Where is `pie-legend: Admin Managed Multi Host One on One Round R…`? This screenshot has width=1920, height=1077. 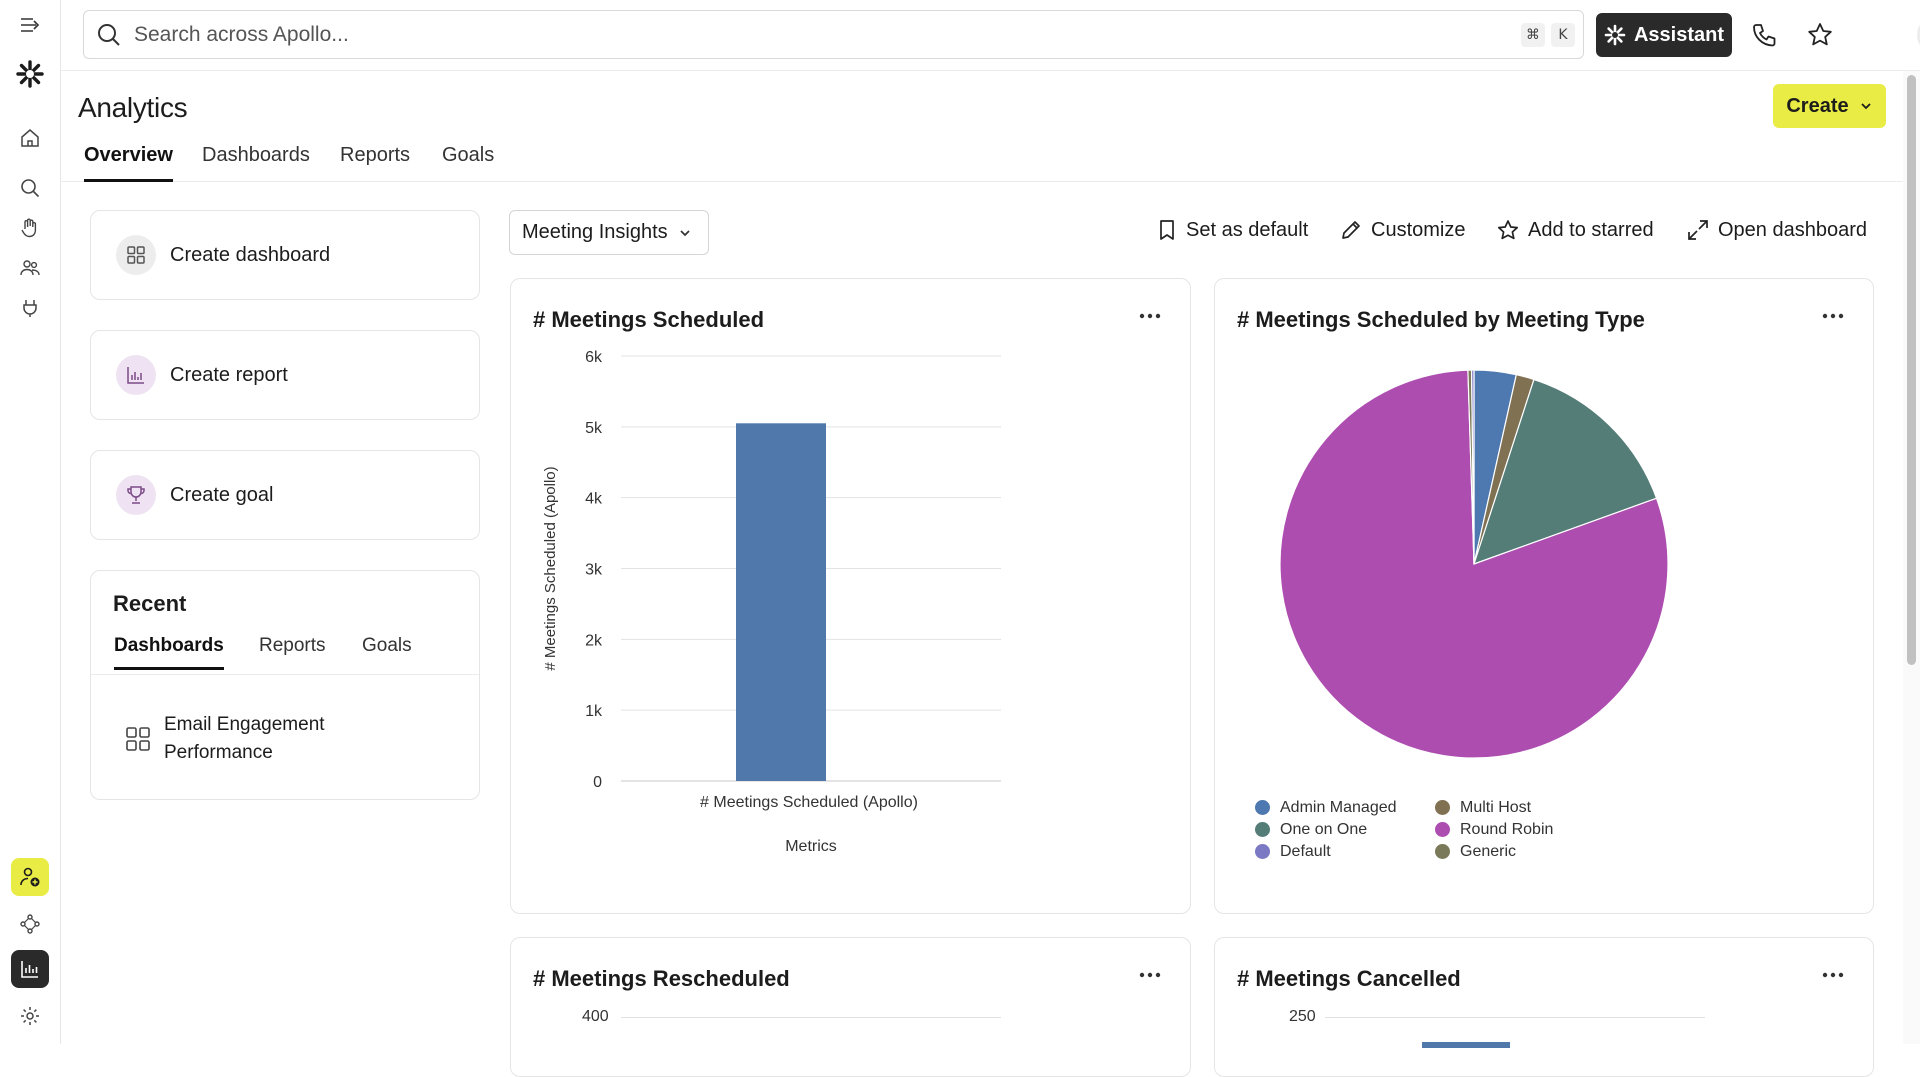
pie-legend: Admin Managed Multi Host One on One Round R… is located at coordinates (1425, 829).